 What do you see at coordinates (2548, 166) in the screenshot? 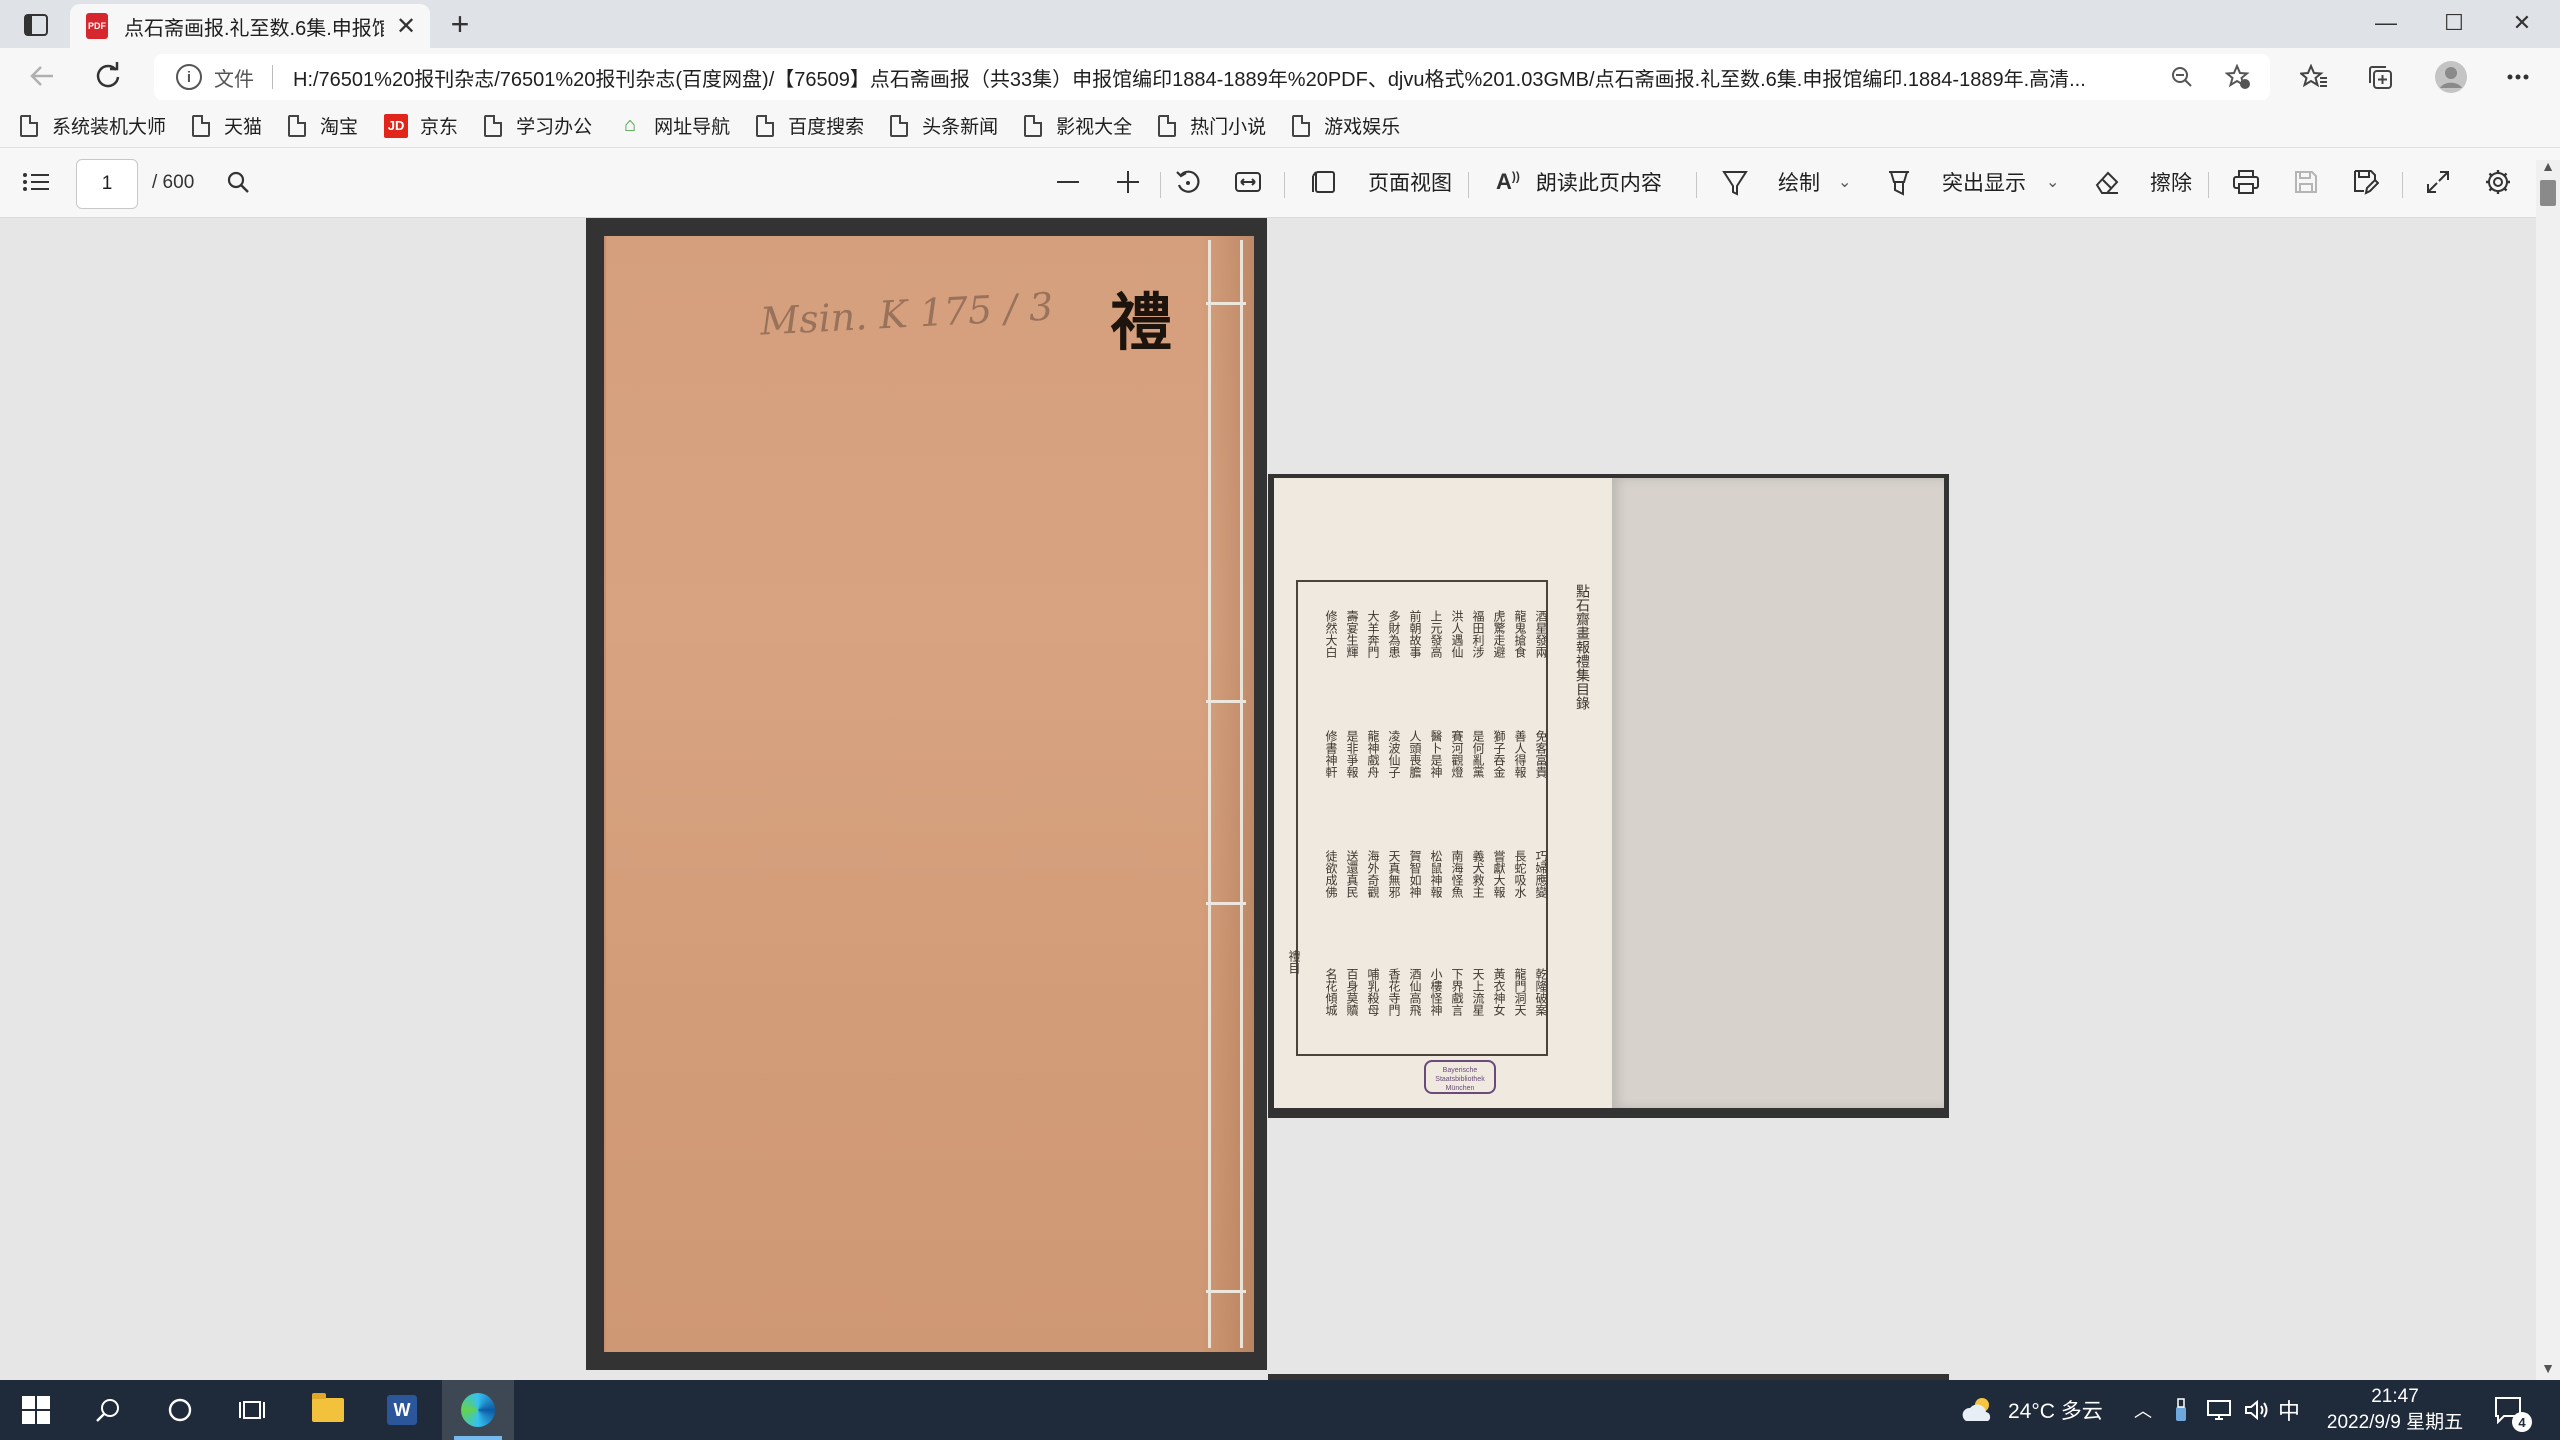
I see `scroll-up-arrow-icon: ▲` at bounding box center [2548, 166].